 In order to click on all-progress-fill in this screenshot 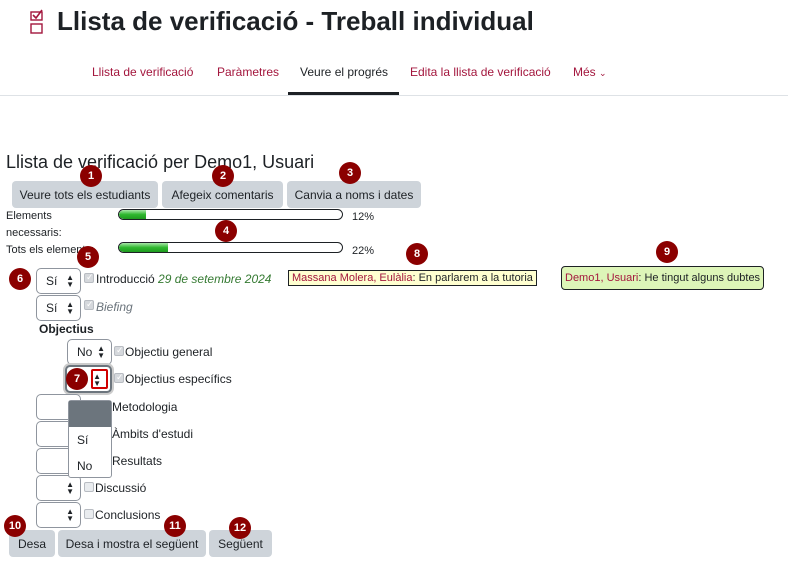, I will do `click(144, 247)`.